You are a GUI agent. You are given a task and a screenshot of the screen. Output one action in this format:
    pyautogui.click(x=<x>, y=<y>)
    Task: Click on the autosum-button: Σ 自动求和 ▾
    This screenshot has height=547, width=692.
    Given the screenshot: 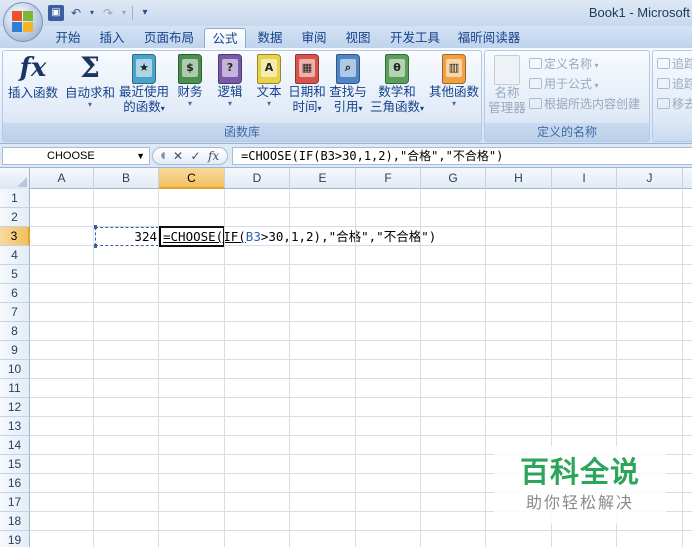 What is the action you would take?
    pyautogui.click(x=90, y=80)
    